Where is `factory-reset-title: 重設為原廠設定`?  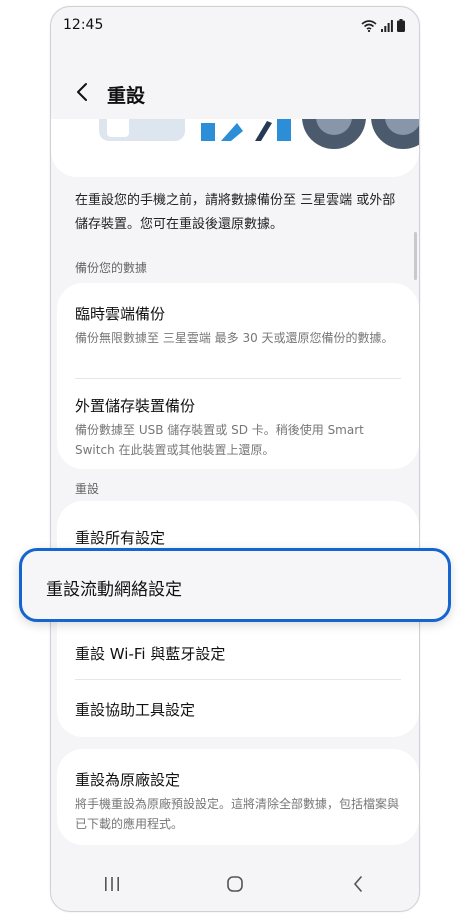
factory-reset-title: 重設為原廠設定 is located at coordinates (128, 780).